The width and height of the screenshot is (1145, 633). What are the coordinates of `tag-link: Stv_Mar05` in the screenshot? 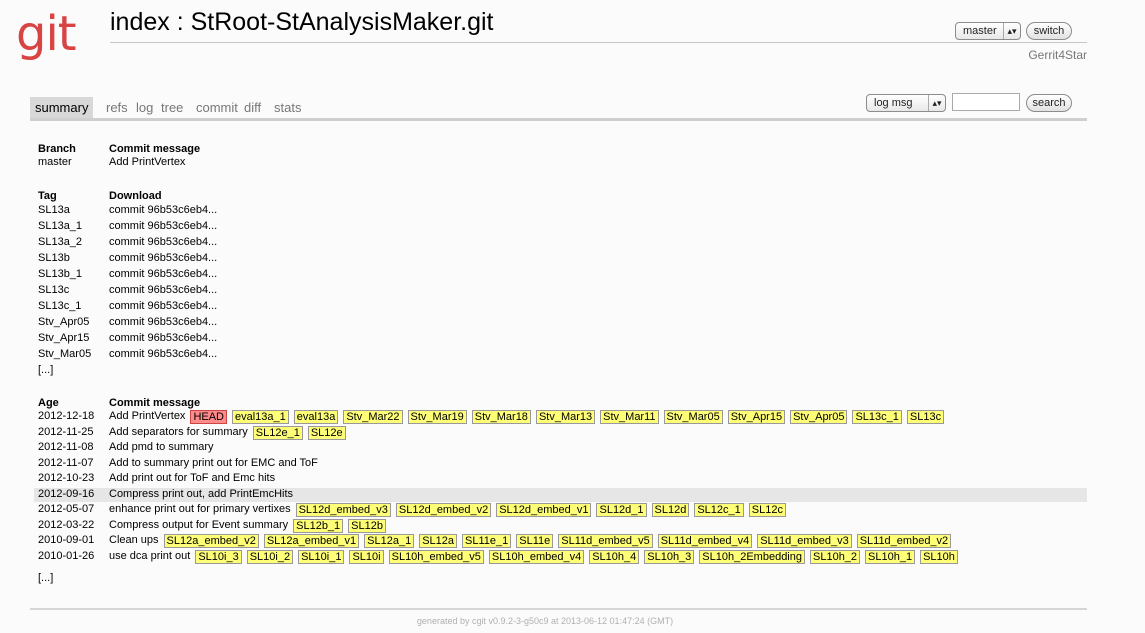 It's located at (64, 354).